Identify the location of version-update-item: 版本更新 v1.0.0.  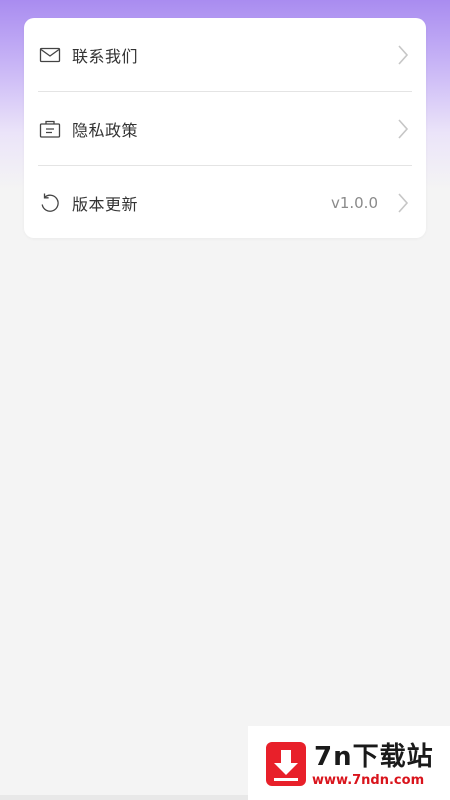
(225, 202).